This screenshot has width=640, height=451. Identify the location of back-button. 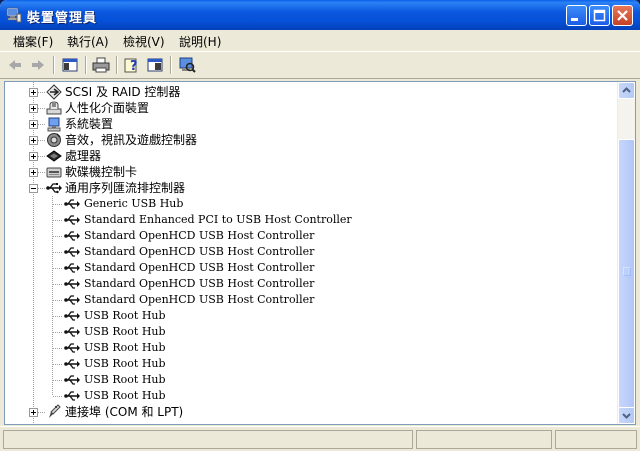
(15, 65).